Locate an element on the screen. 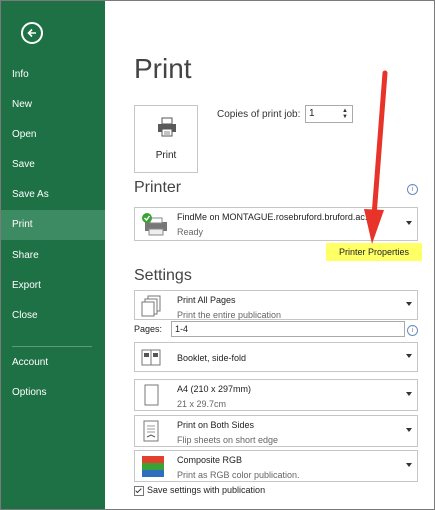 The height and width of the screenshot is (510, 435). back-button is located at coordinates (32, 33).